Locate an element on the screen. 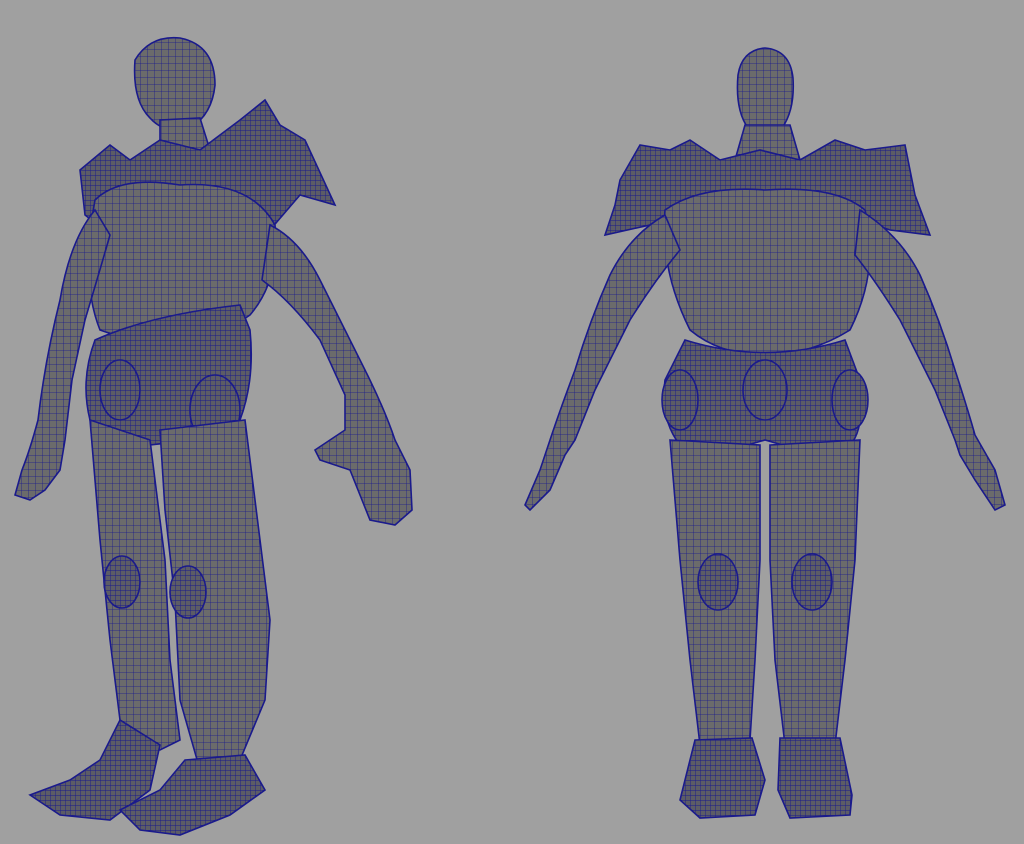  foot-right-b is located at coordinates (815, 778).